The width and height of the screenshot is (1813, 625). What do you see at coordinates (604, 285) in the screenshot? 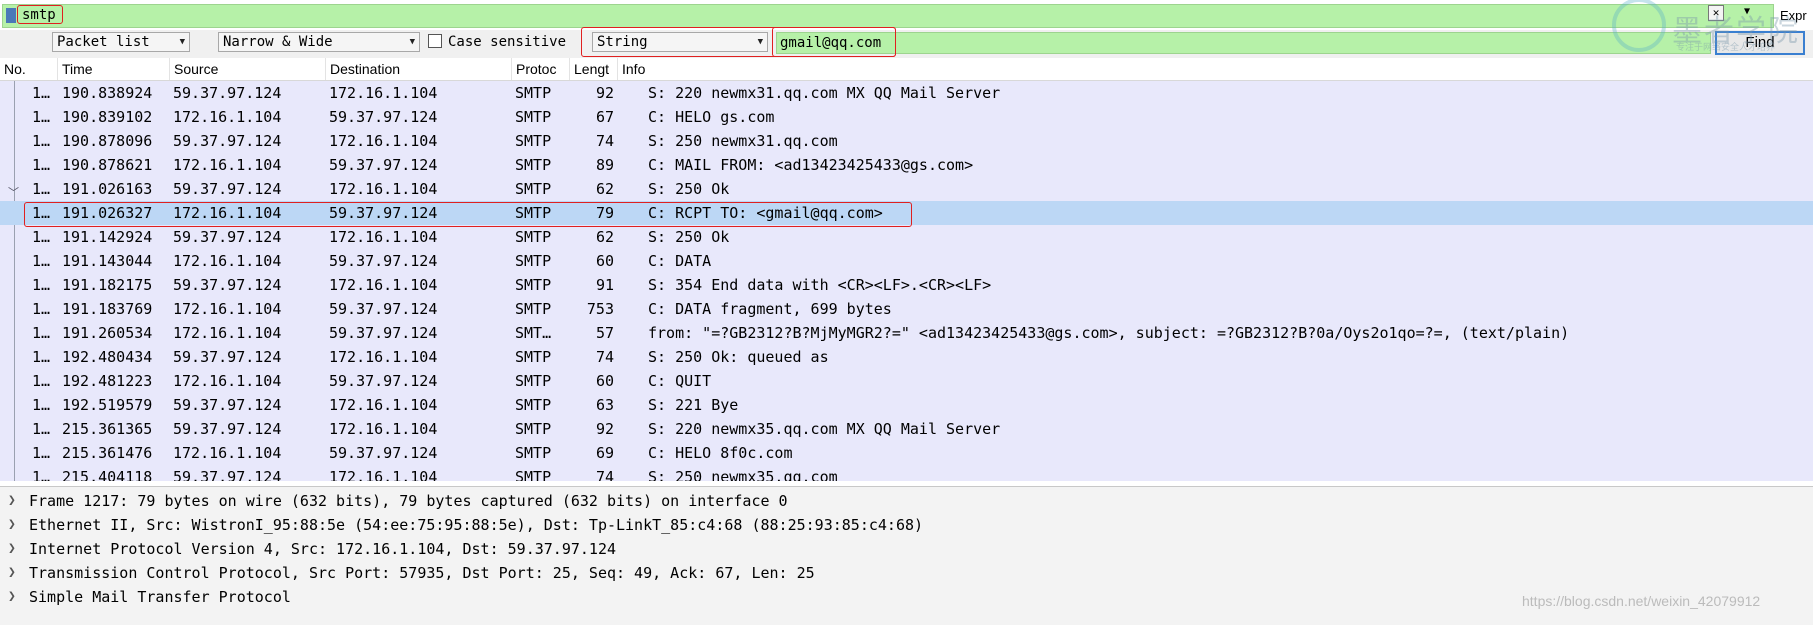
I see `packet-length: 91` at bounding box center [604, 285].